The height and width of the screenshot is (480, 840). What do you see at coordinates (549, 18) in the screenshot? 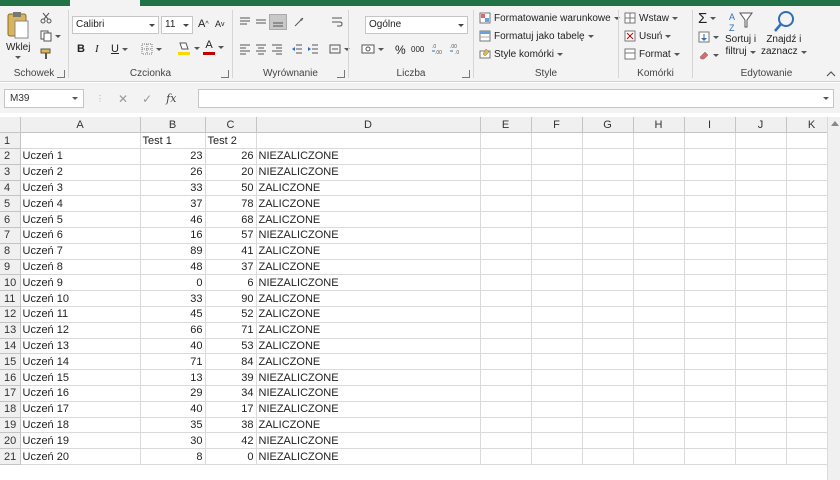
I see `conditional-formatting-button: Formatowanie warunkowe` at bounding box center [549, 18].